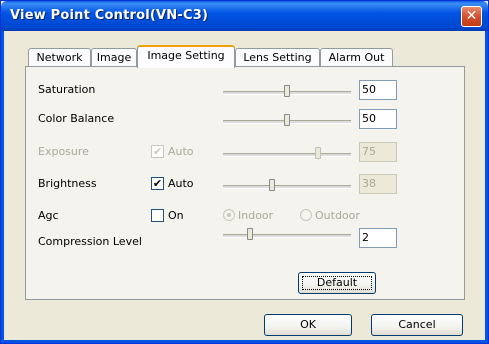 The width and height of the screenshot is (489, 344). I want to click on compression-level-label: Compression Level, so click(90, 241).